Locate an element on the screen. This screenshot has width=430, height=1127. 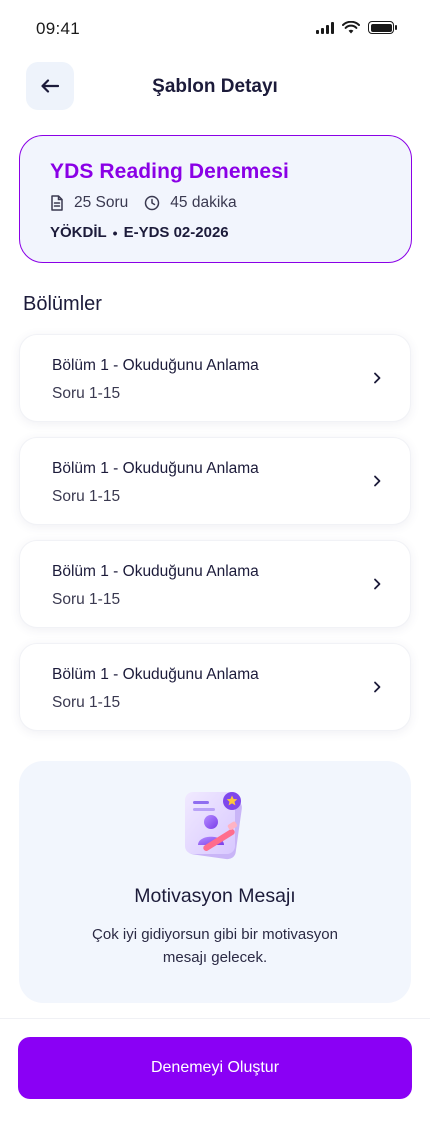
page-title: Şablon Detayı is located at coordinates (215, 86).